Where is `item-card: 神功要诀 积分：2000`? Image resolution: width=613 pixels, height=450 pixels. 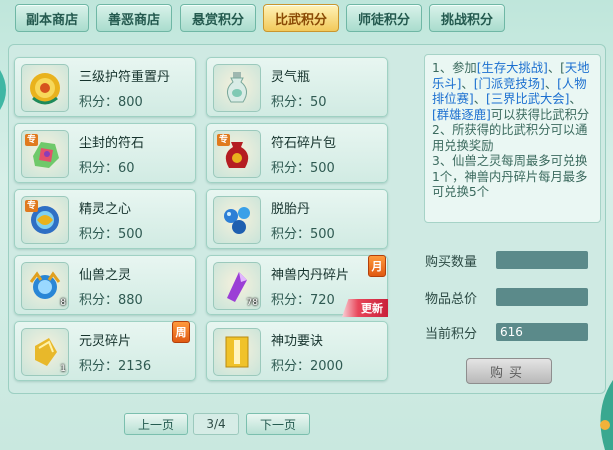
item-card: 神功要诀 积分：2000 is located at coordinates (297, 351).